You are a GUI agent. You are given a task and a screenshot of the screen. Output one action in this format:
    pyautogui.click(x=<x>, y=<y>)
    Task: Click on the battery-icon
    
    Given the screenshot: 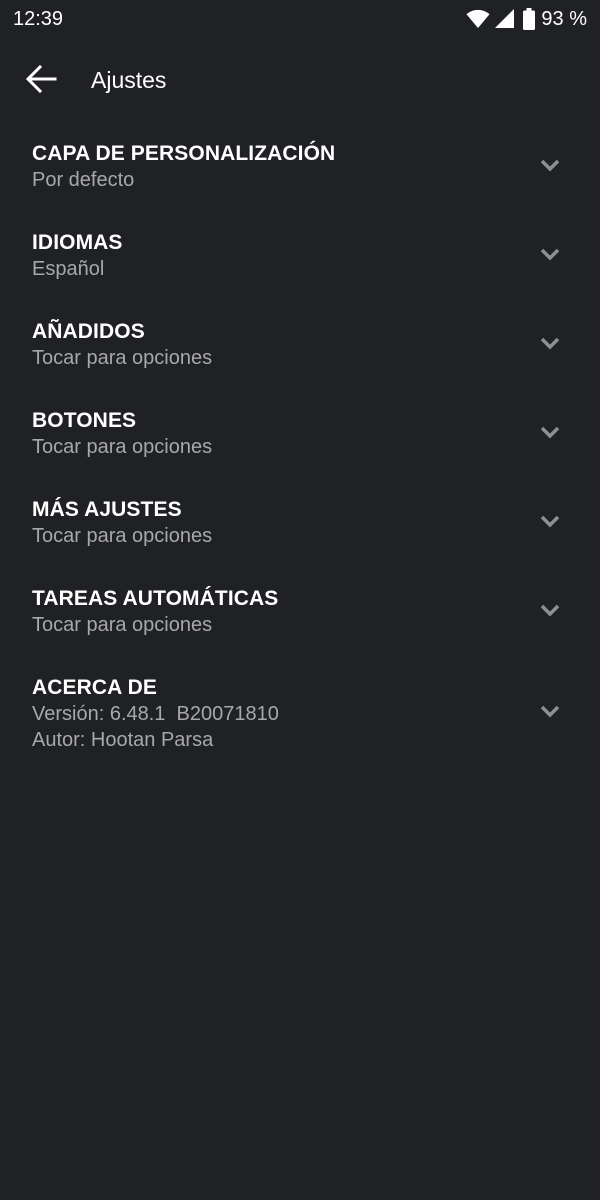 What is the action you would take?
    pyautogui.click(x=529, y=19)
    